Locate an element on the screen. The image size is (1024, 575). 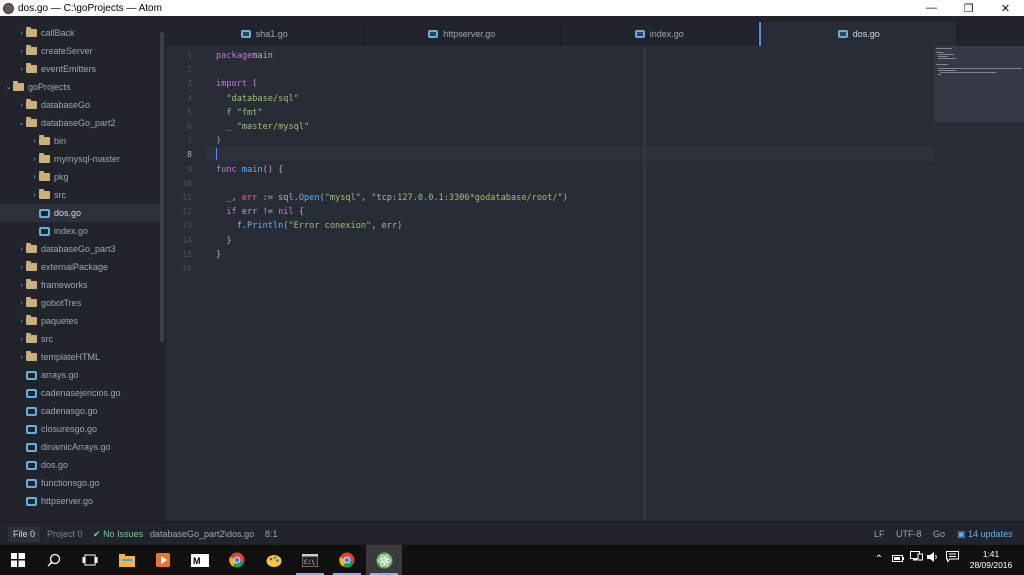
volume-icon is located at coordinates (933, 560).